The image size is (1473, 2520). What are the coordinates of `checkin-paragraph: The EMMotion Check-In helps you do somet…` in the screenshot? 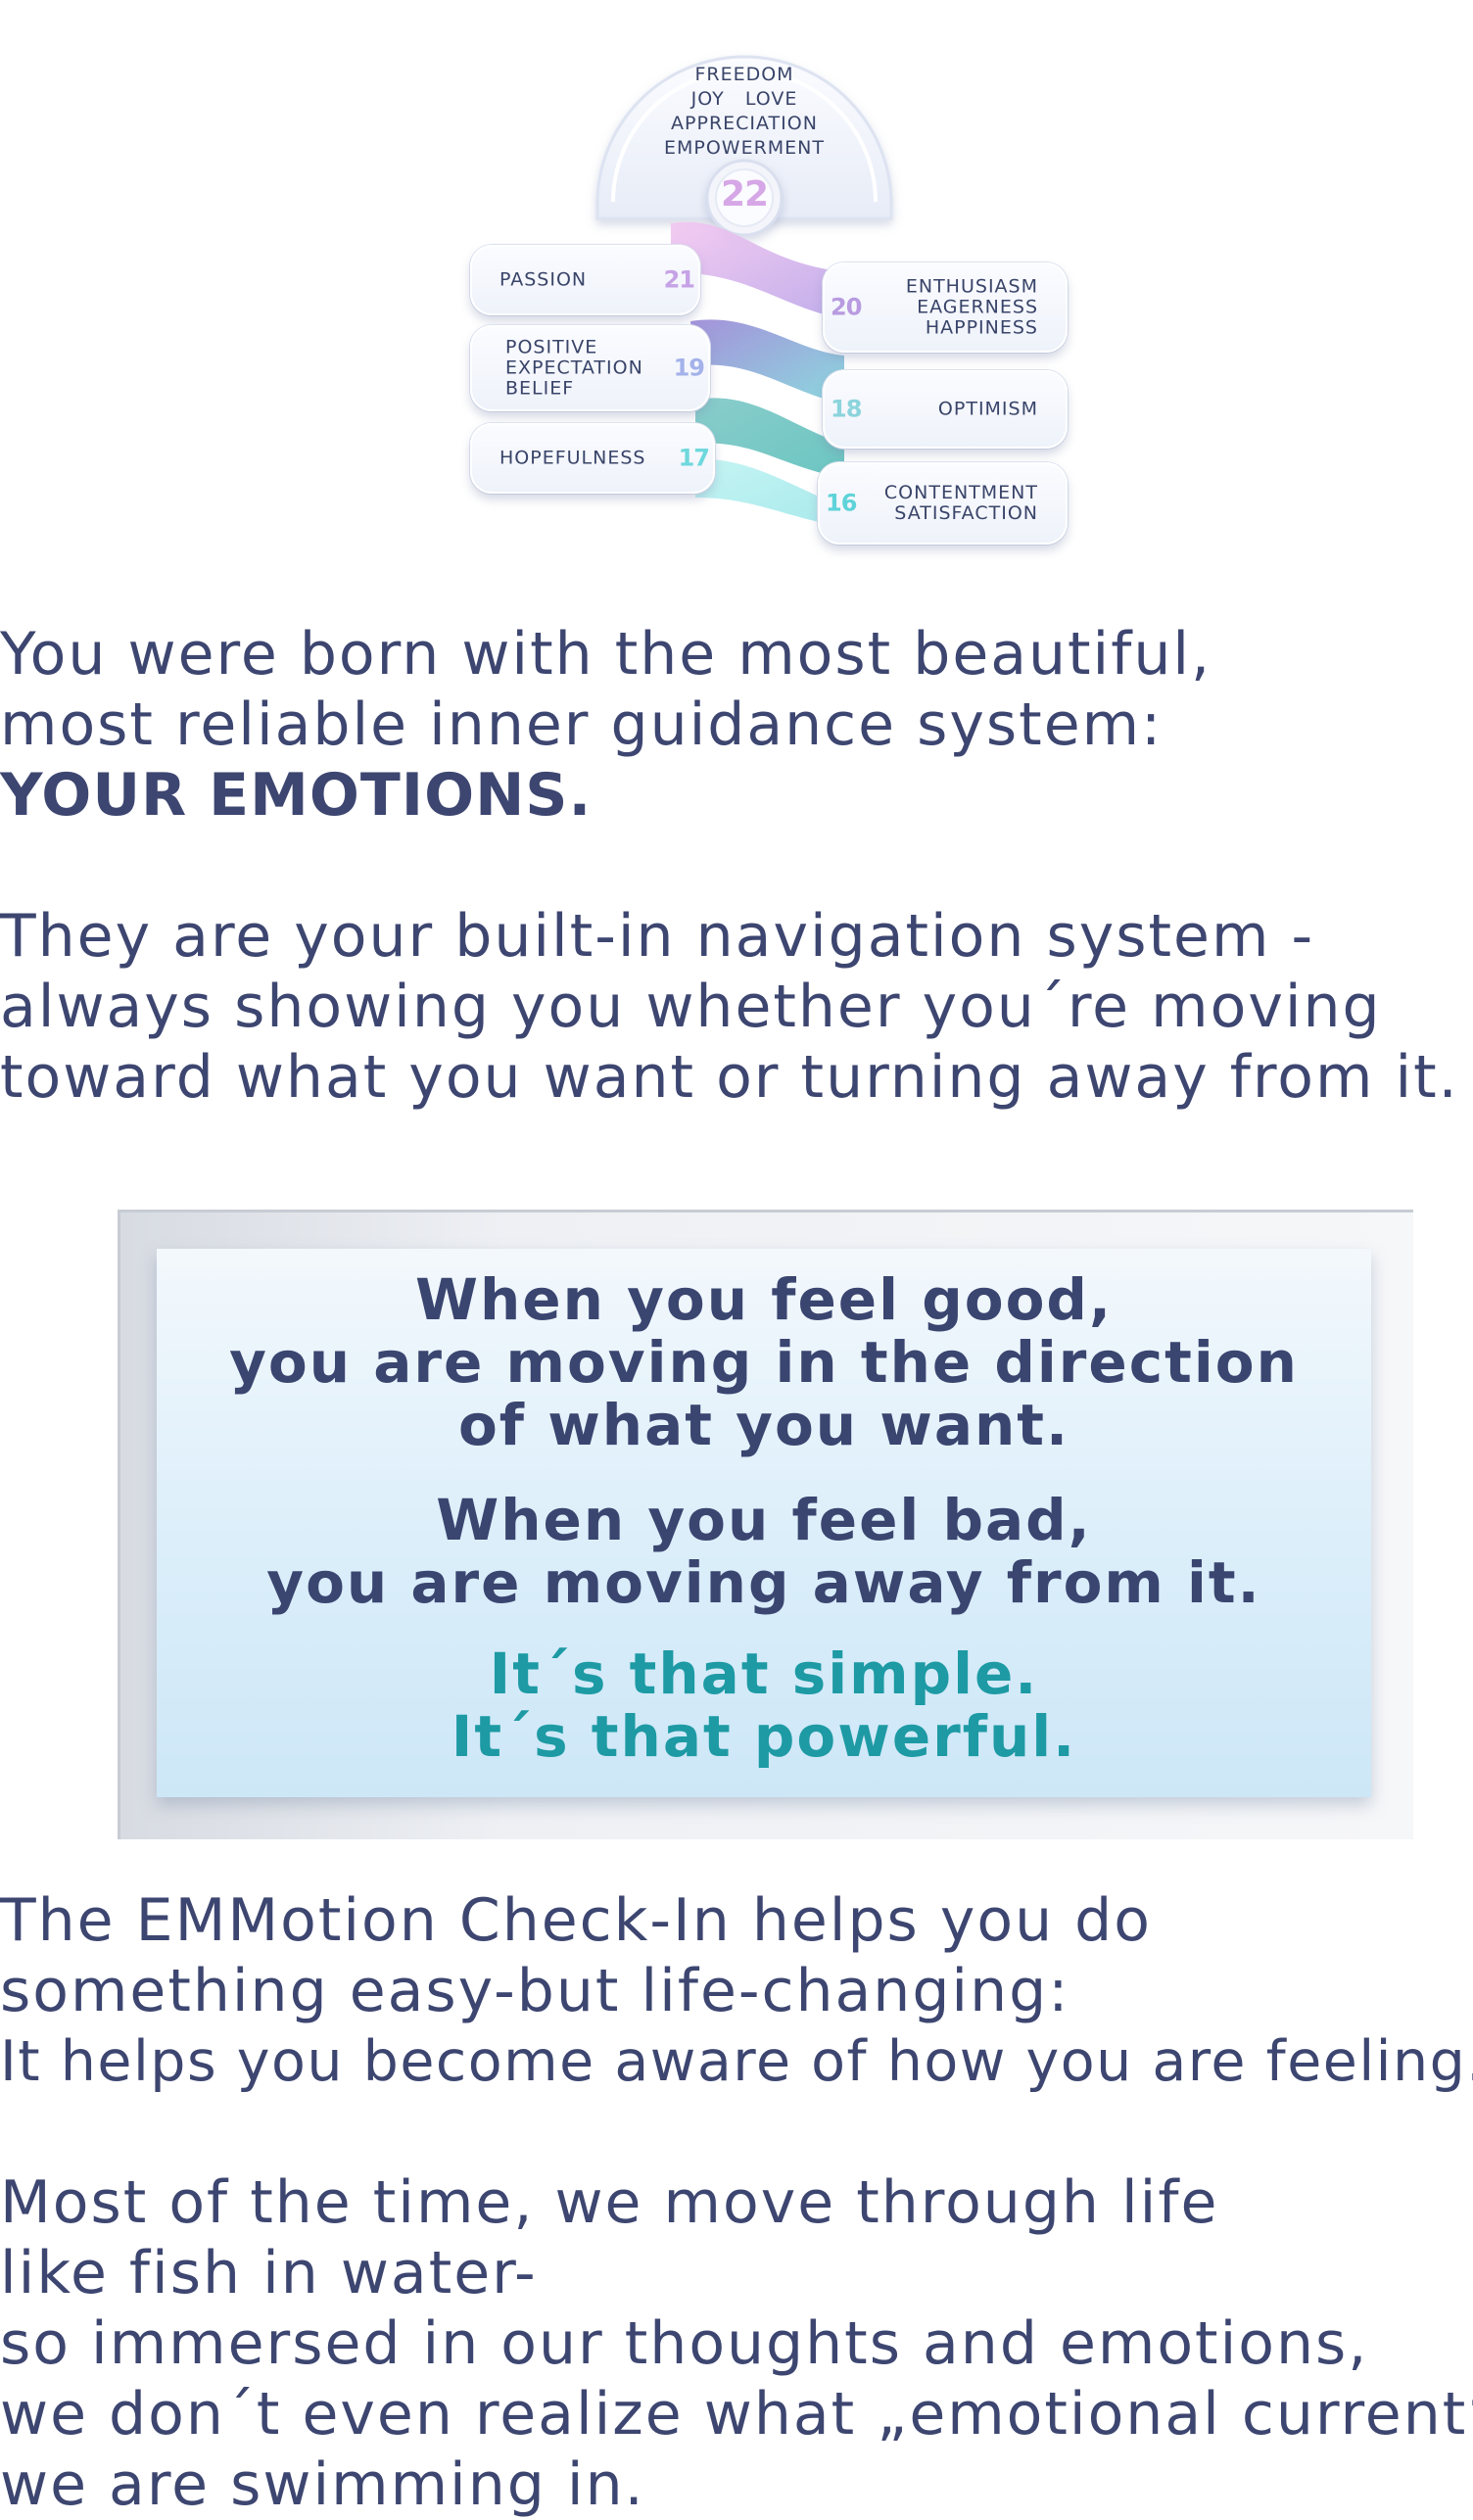 It's located at (736, 1991).